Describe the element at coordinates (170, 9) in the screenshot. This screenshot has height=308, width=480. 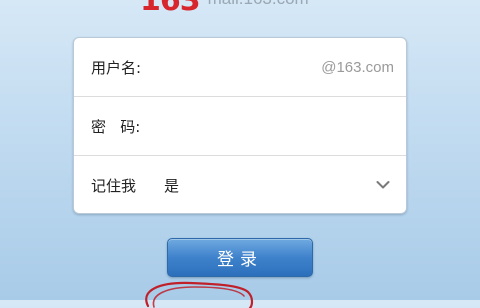
I see `logo-number: 163` at that location.